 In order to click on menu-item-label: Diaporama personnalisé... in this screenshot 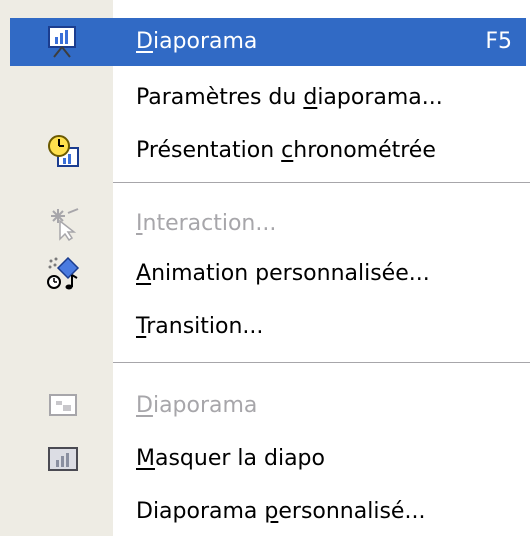, I will do `click(281, 511)`.